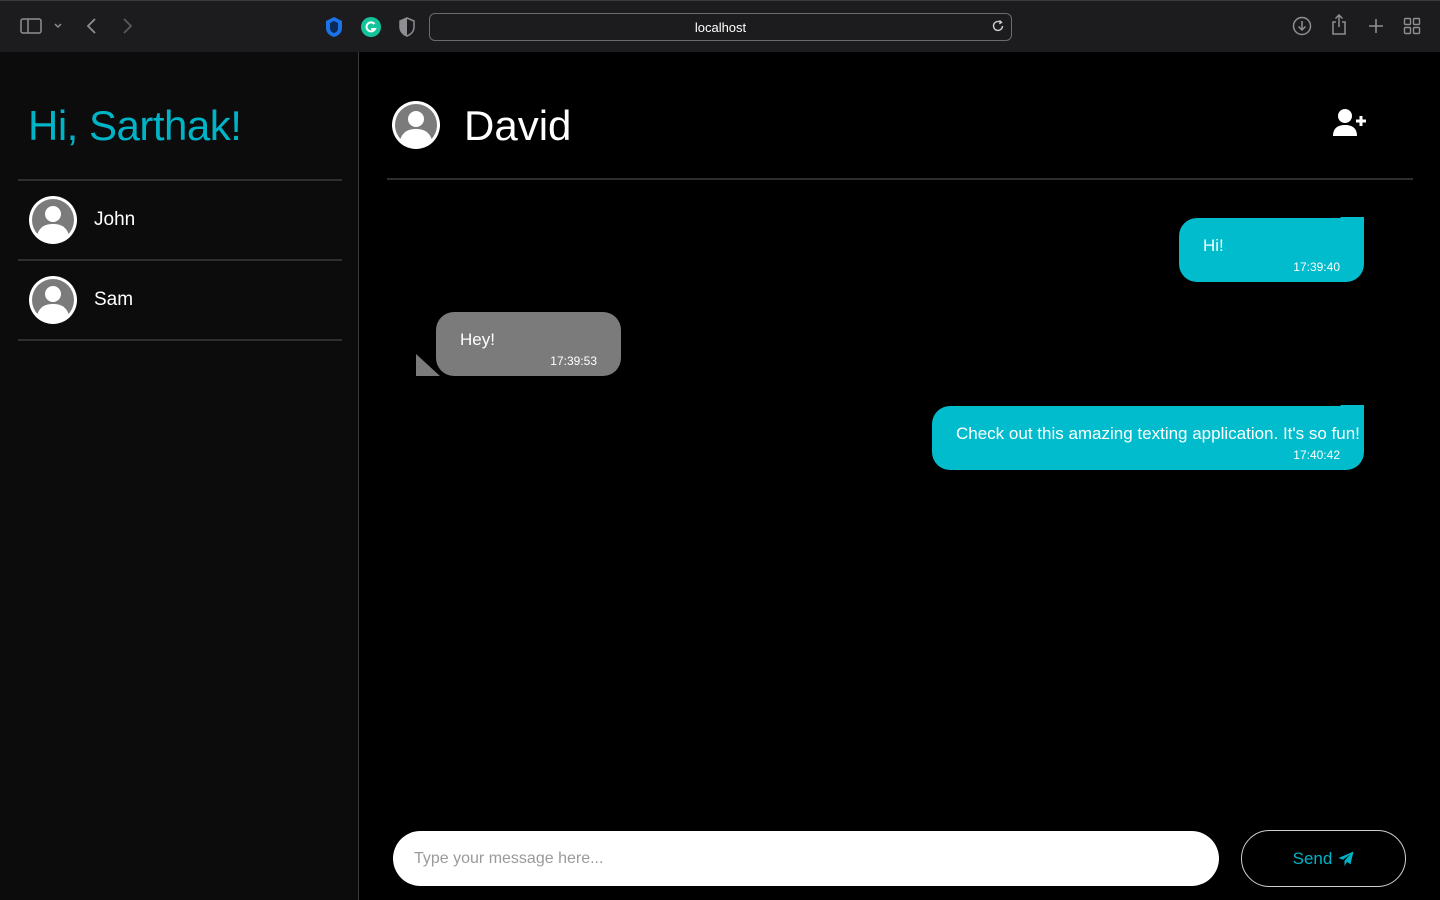 Image resolution: width=1440 pixels, height=900 pixels. I want to click on contact-name: John, so click(115, 219).